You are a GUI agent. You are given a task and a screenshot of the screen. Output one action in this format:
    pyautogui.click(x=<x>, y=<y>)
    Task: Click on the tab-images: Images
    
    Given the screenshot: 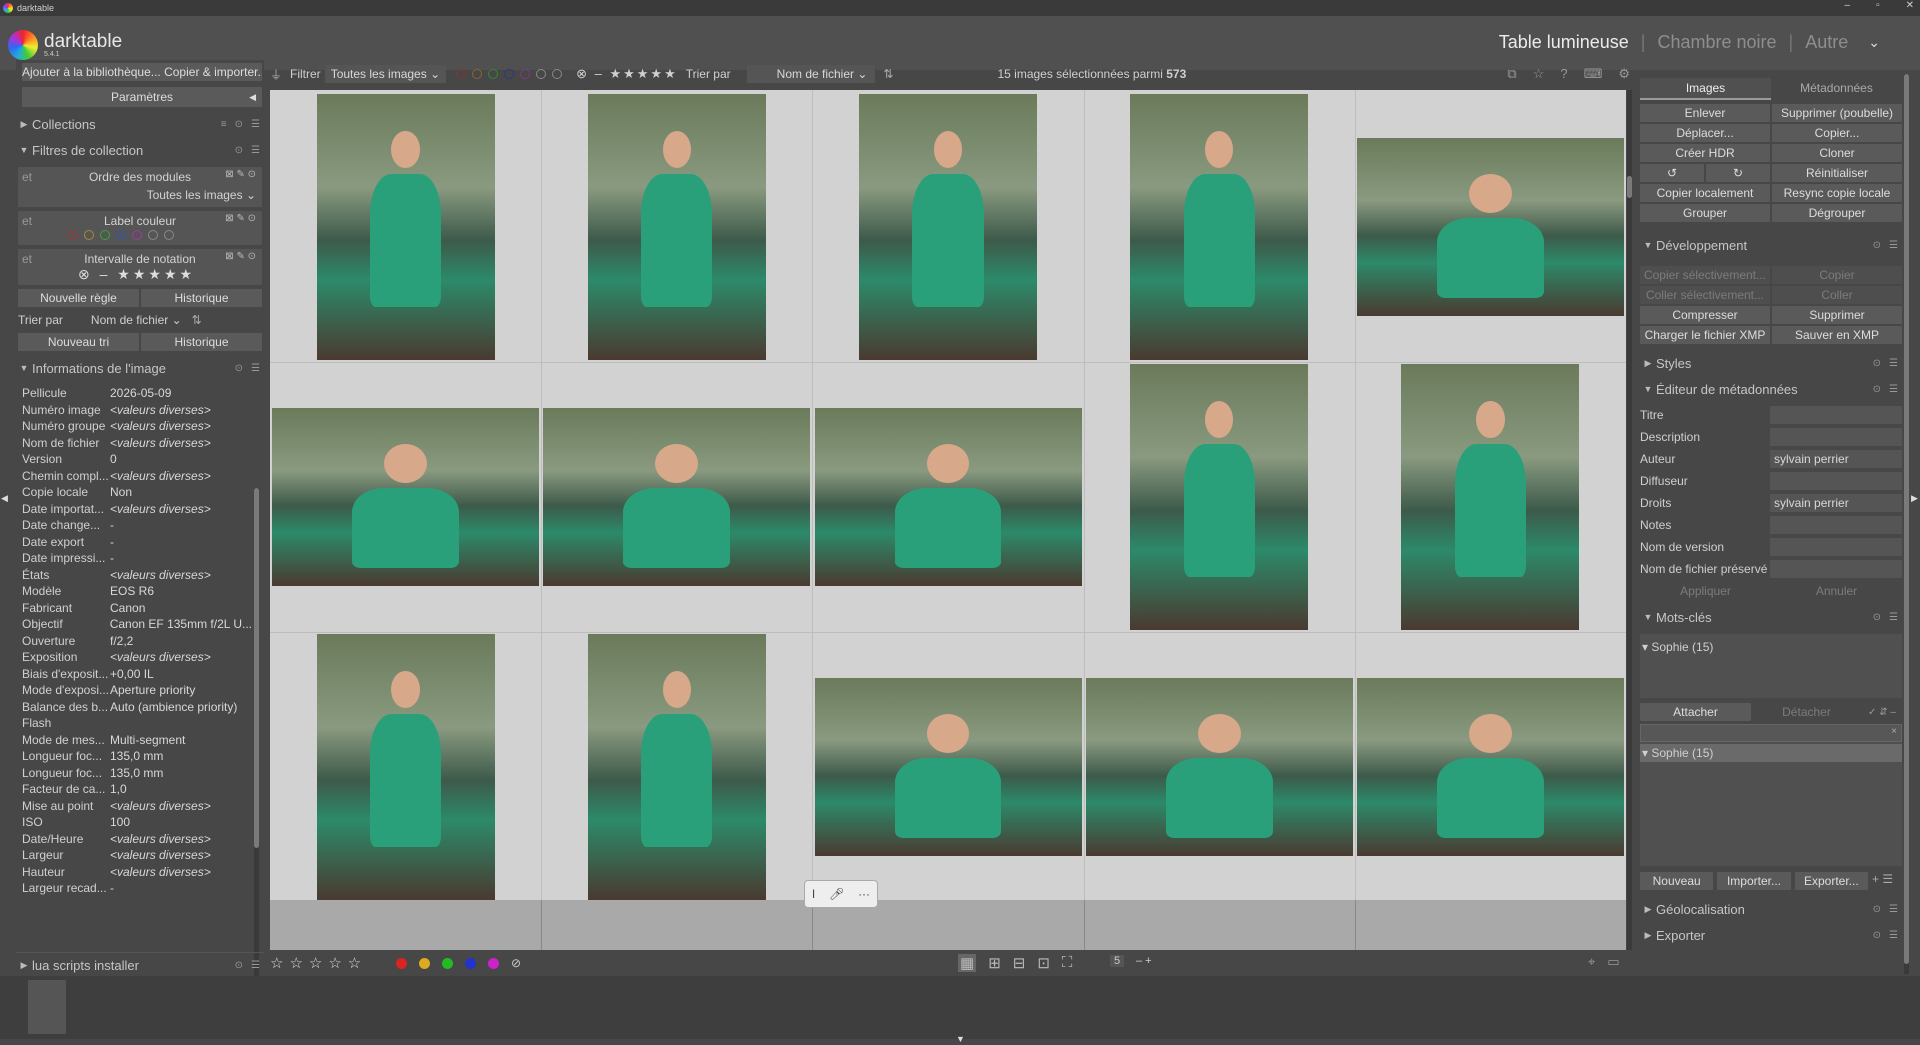 What is the action you would take?
    pyautogui.click(x=1705, y=89)
    